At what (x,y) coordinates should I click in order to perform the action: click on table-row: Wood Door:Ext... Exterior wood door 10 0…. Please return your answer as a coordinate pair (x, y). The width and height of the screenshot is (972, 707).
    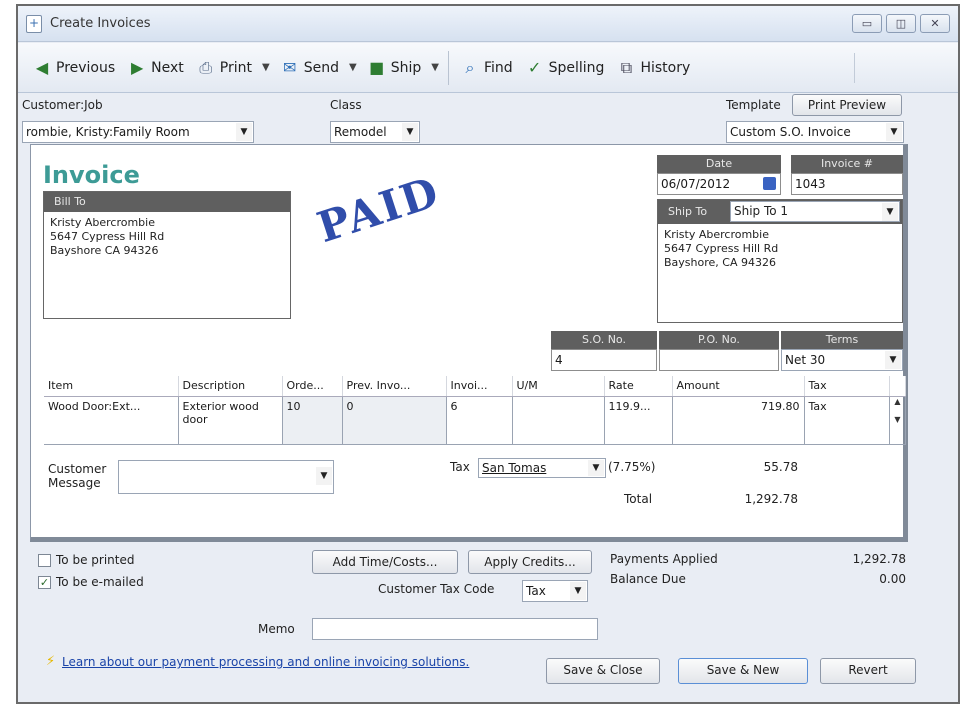
    Looking at the image, I should click on (475, 420).